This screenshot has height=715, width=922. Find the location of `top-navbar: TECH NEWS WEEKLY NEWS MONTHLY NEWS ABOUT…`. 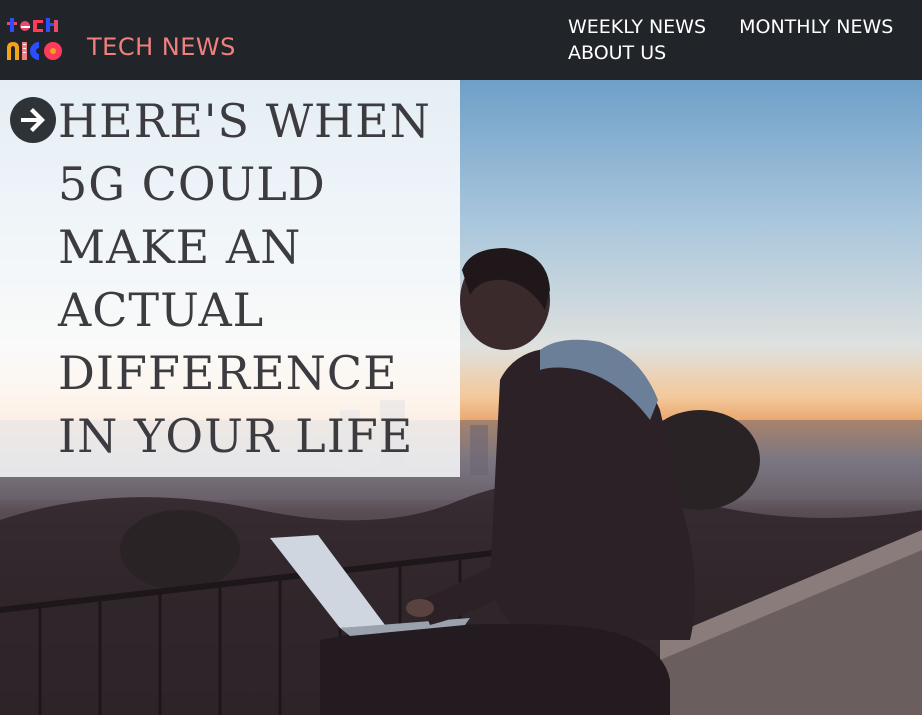

top-navbar: TECH NEWS WEEKLY NEWS MONTHLY NEWS ABOUT… is located at coordinates (461, 40).